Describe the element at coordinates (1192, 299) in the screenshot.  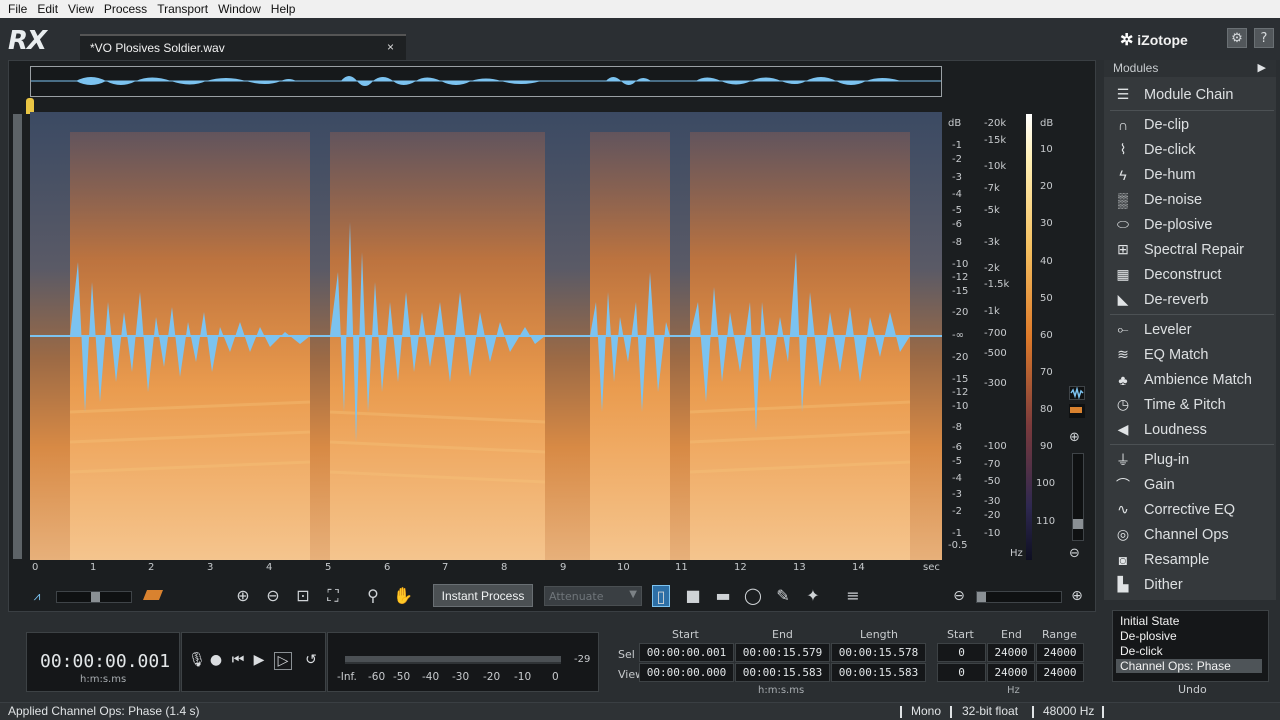
I see `module-dereverb: ◣ De-reverb` at that location.